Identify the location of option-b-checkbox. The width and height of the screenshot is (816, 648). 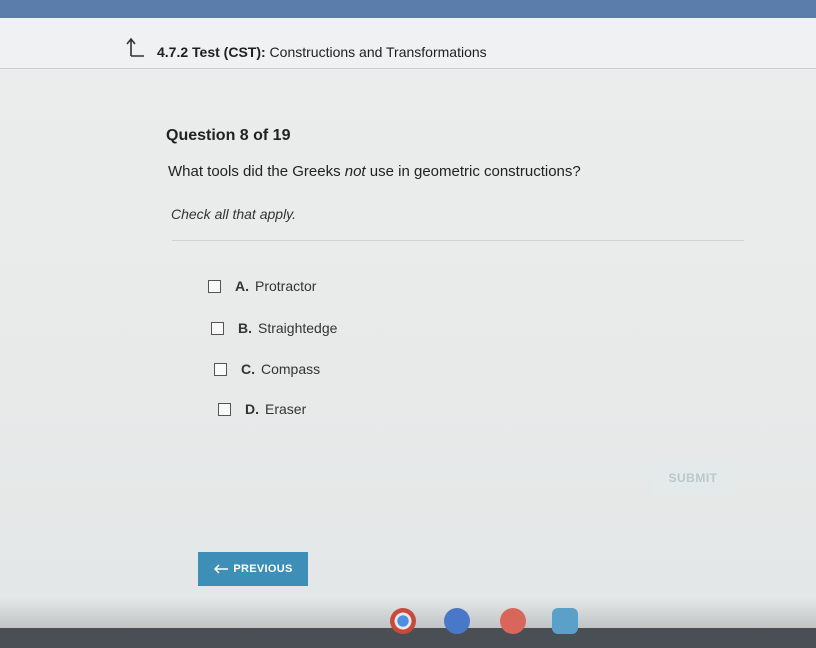
(217, 328).